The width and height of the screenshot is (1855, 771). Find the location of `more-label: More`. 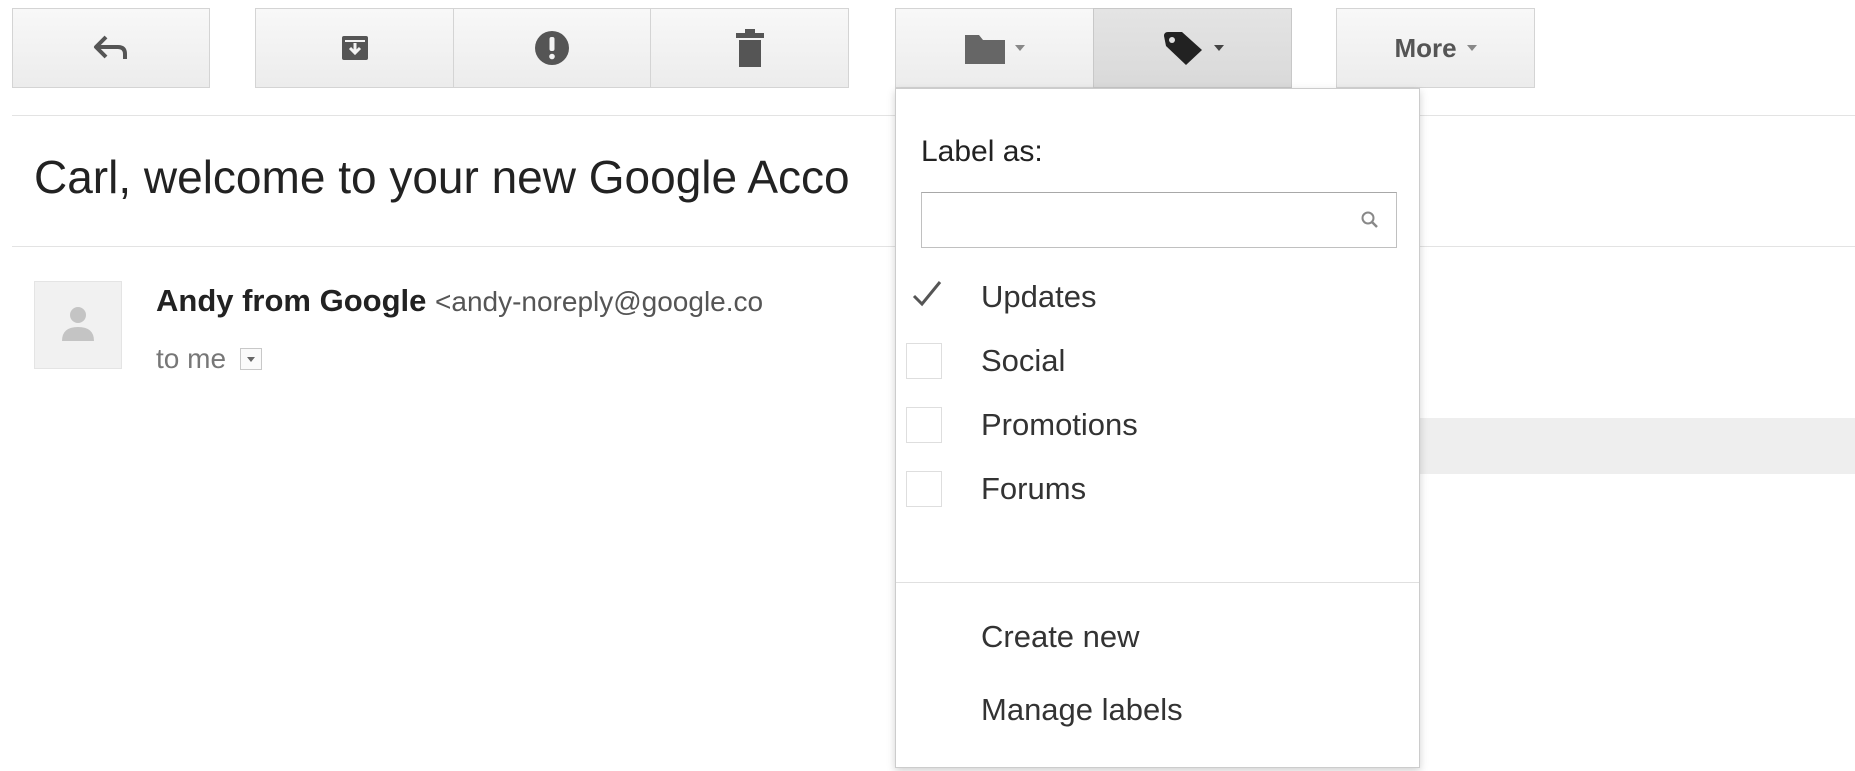

more-label: More is located at coordinates (1425, 47).